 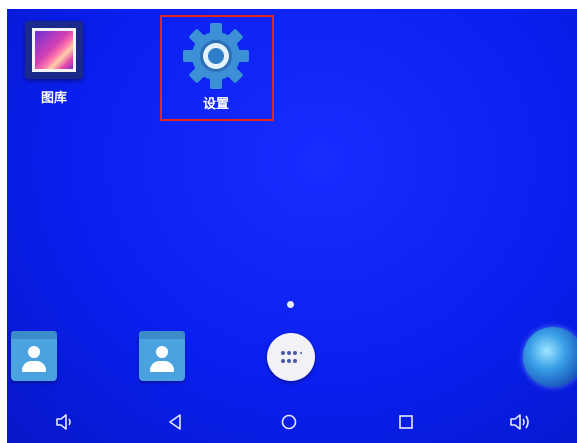 I want to click on home-icon, so click(x=289, y=422).